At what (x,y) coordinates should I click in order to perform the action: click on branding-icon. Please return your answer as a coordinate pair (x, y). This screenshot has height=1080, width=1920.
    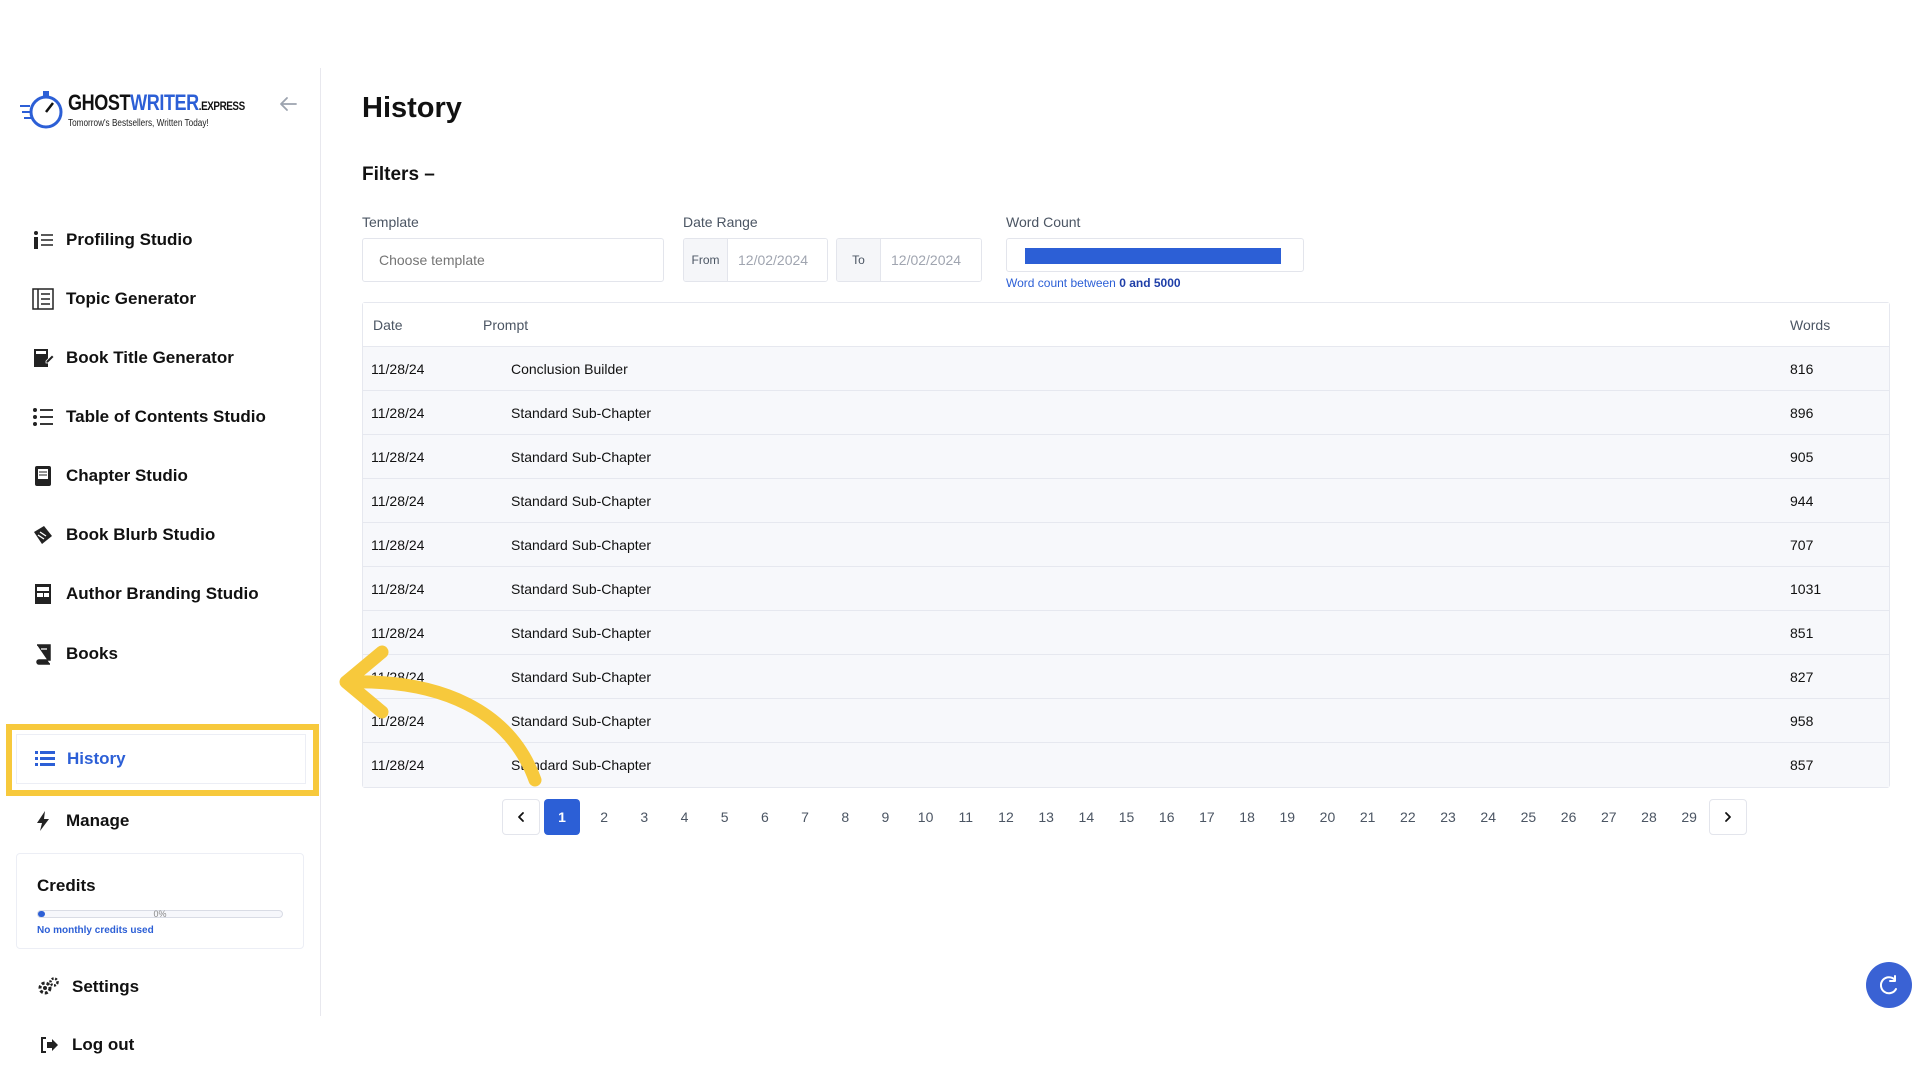
    Looking at the image, I should click on (43, 594).